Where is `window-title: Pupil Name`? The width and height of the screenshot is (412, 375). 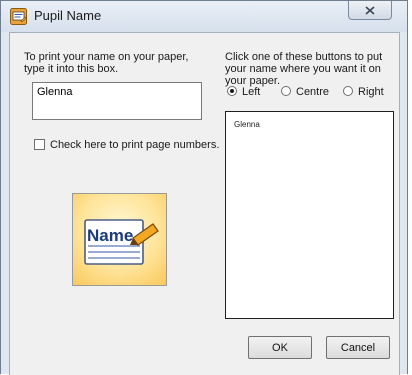 window-title: Pupil Name is located at coordinates (68, 15).